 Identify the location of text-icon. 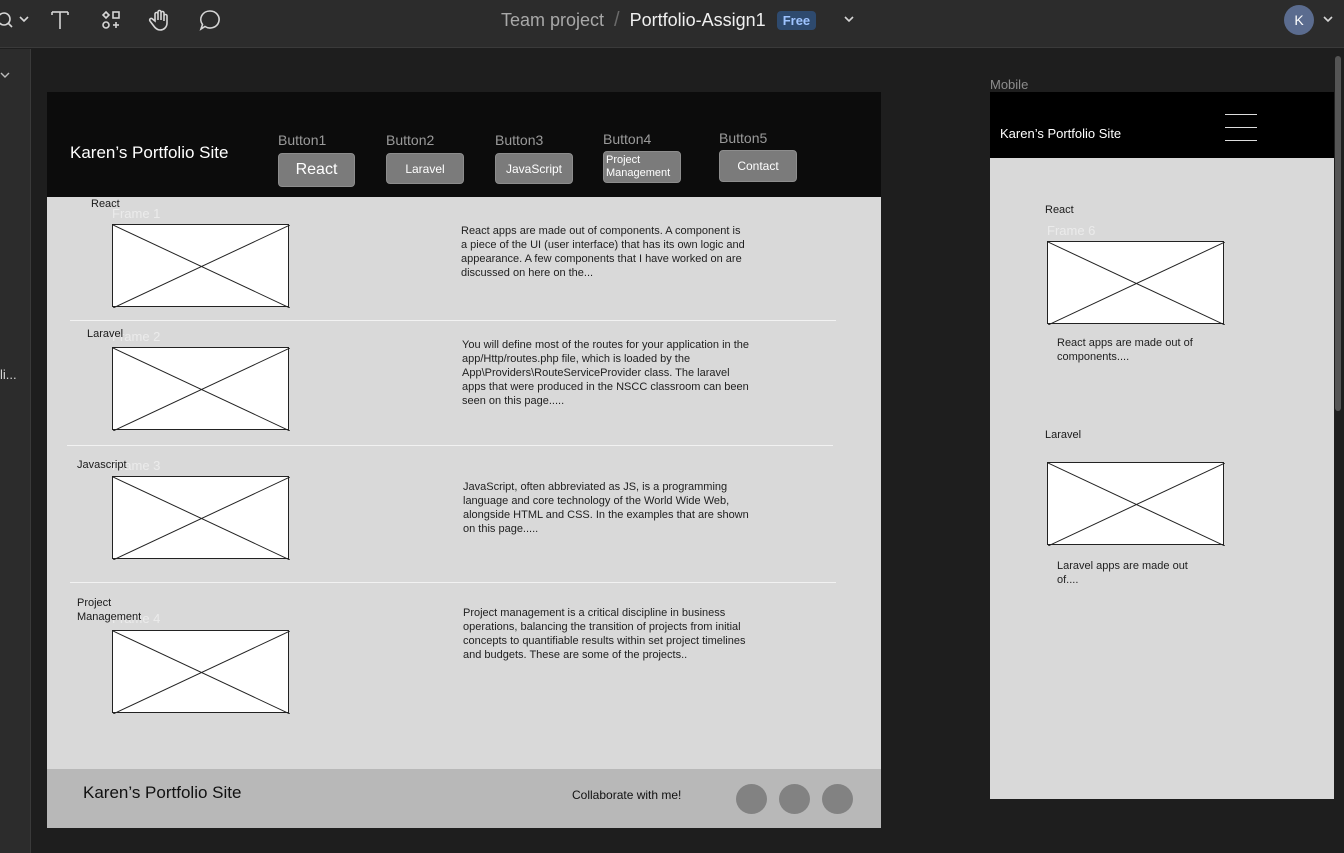
(60, 20).